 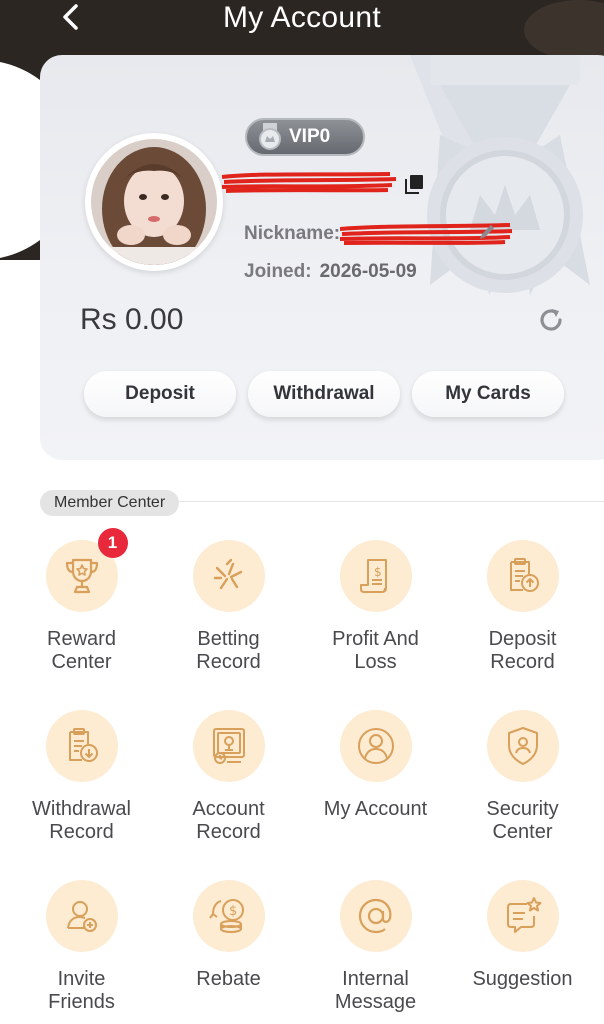 I want to click on refresh-balance-button, so click(x=551, y=320).